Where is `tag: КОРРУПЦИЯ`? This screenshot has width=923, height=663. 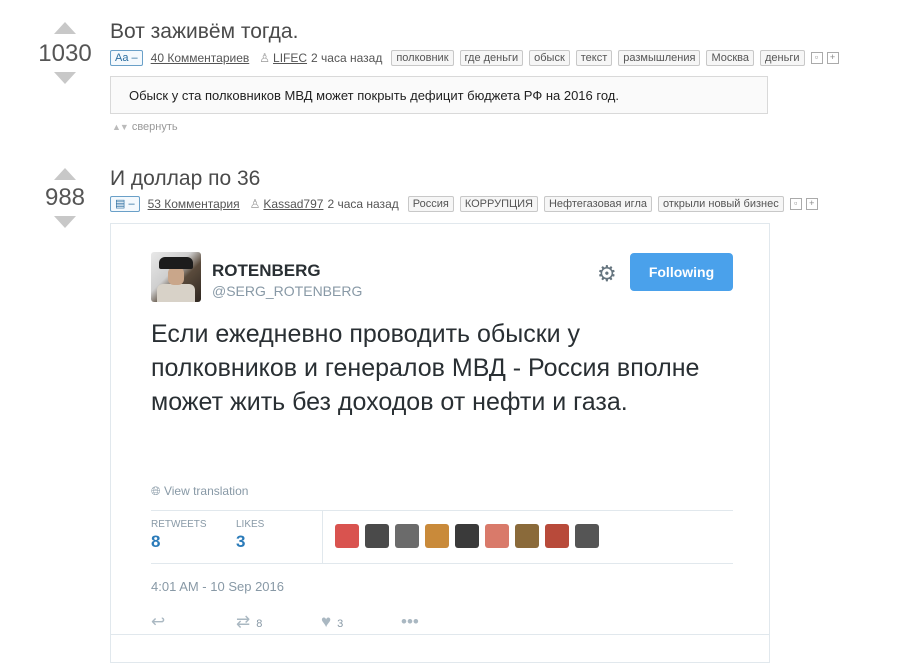 tag: КОРРУПЦИЯ is located at coordinates (498, 204).